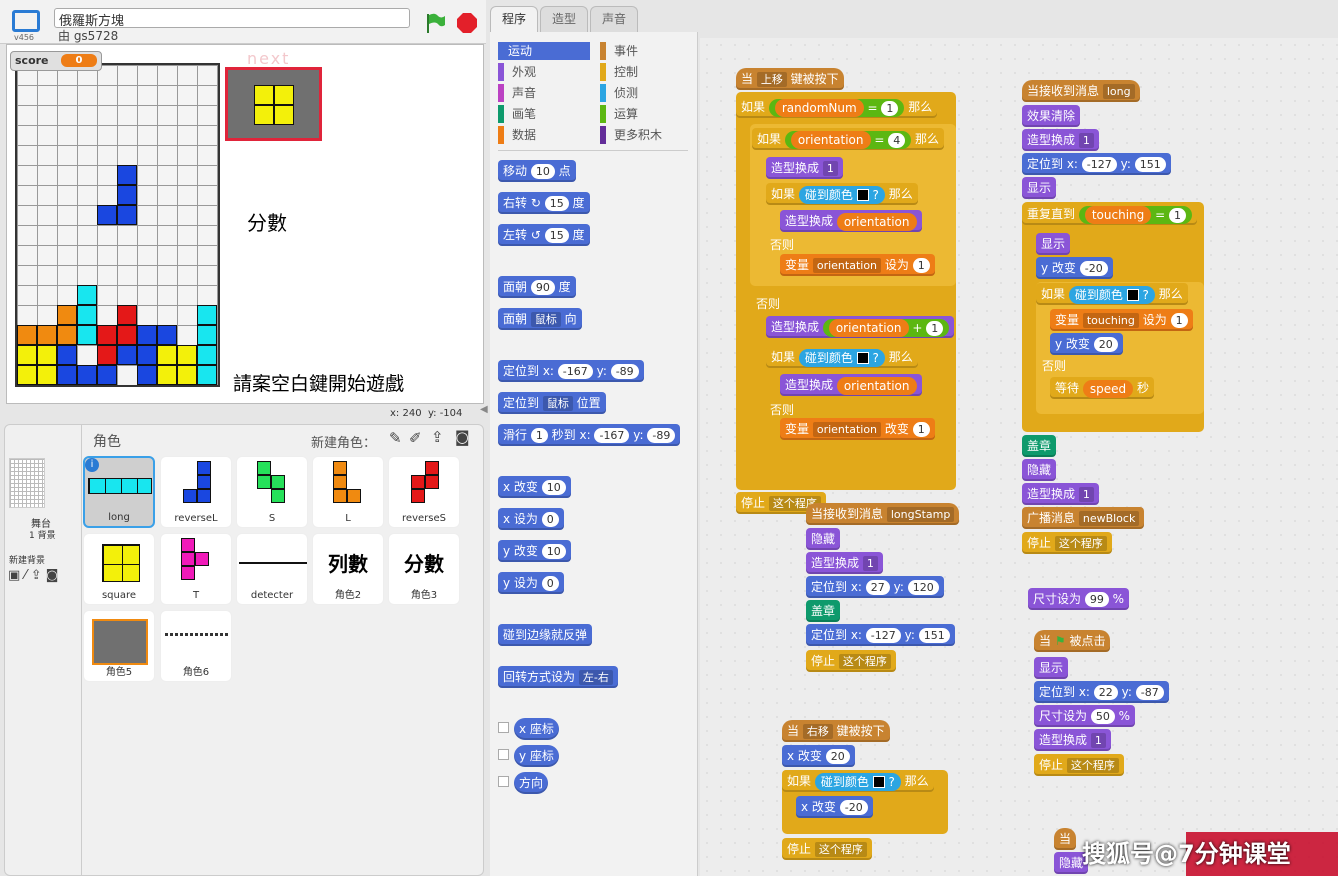  What do you see at coordinates (848, 139) in the screenshot?
I see `if-else-block: 如果 orientation = 4 那么` at bounding box center [848, 139].